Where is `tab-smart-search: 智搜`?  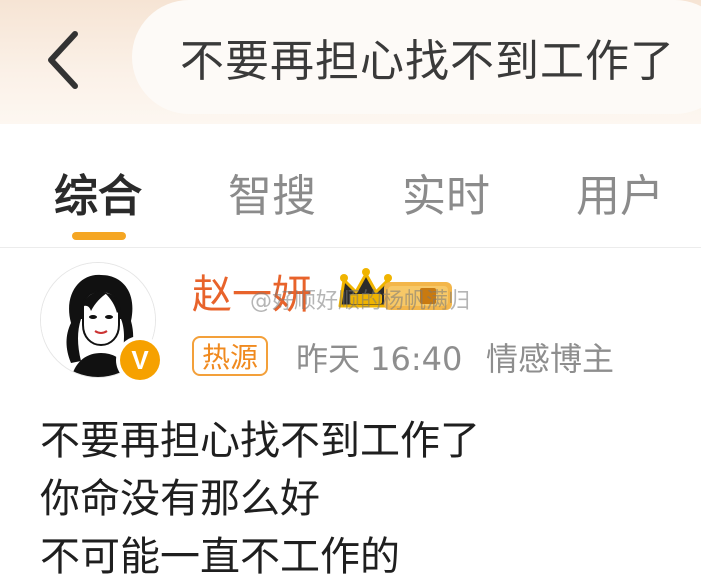 tab-smart-search: 智搜 is located at coordinates (272, 192).